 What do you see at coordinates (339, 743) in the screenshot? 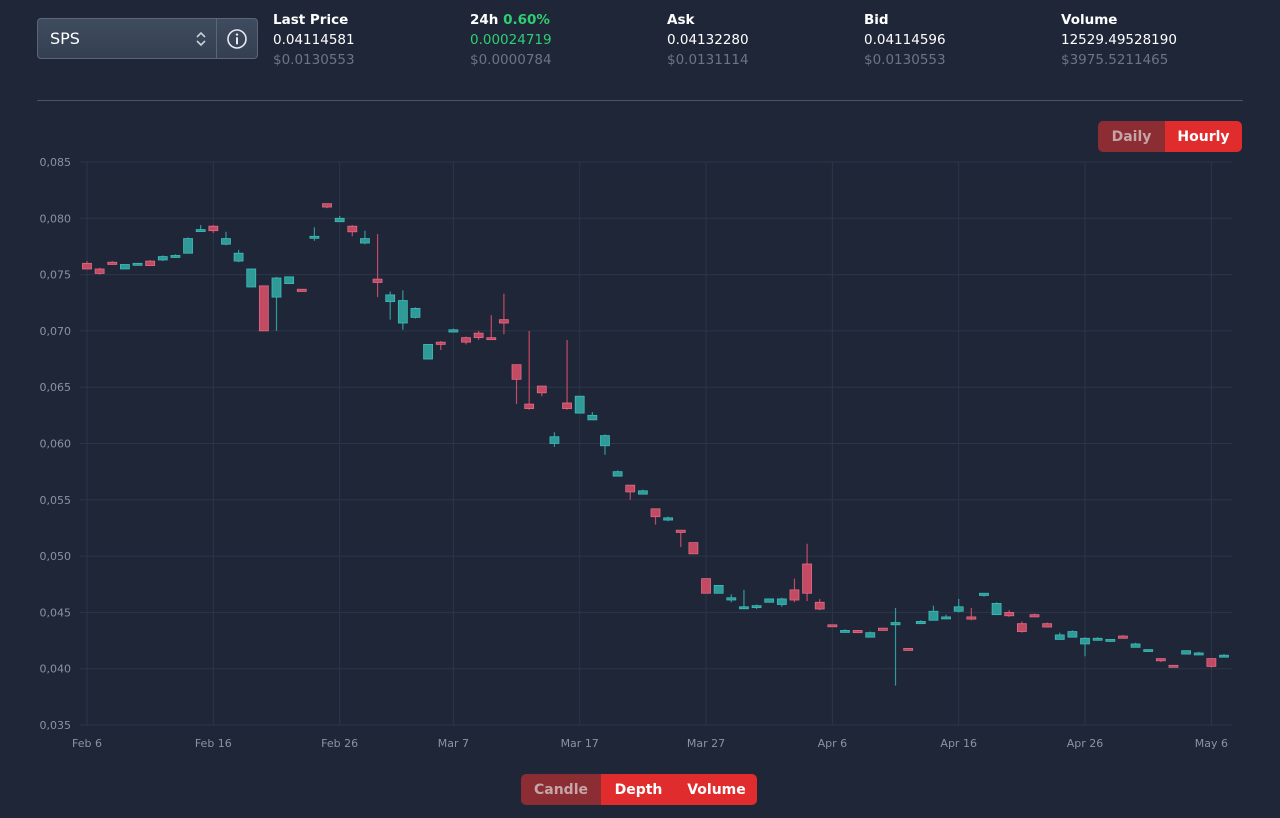
I see `x-tick-label: Feb 26` at bounding box center [339, 743].